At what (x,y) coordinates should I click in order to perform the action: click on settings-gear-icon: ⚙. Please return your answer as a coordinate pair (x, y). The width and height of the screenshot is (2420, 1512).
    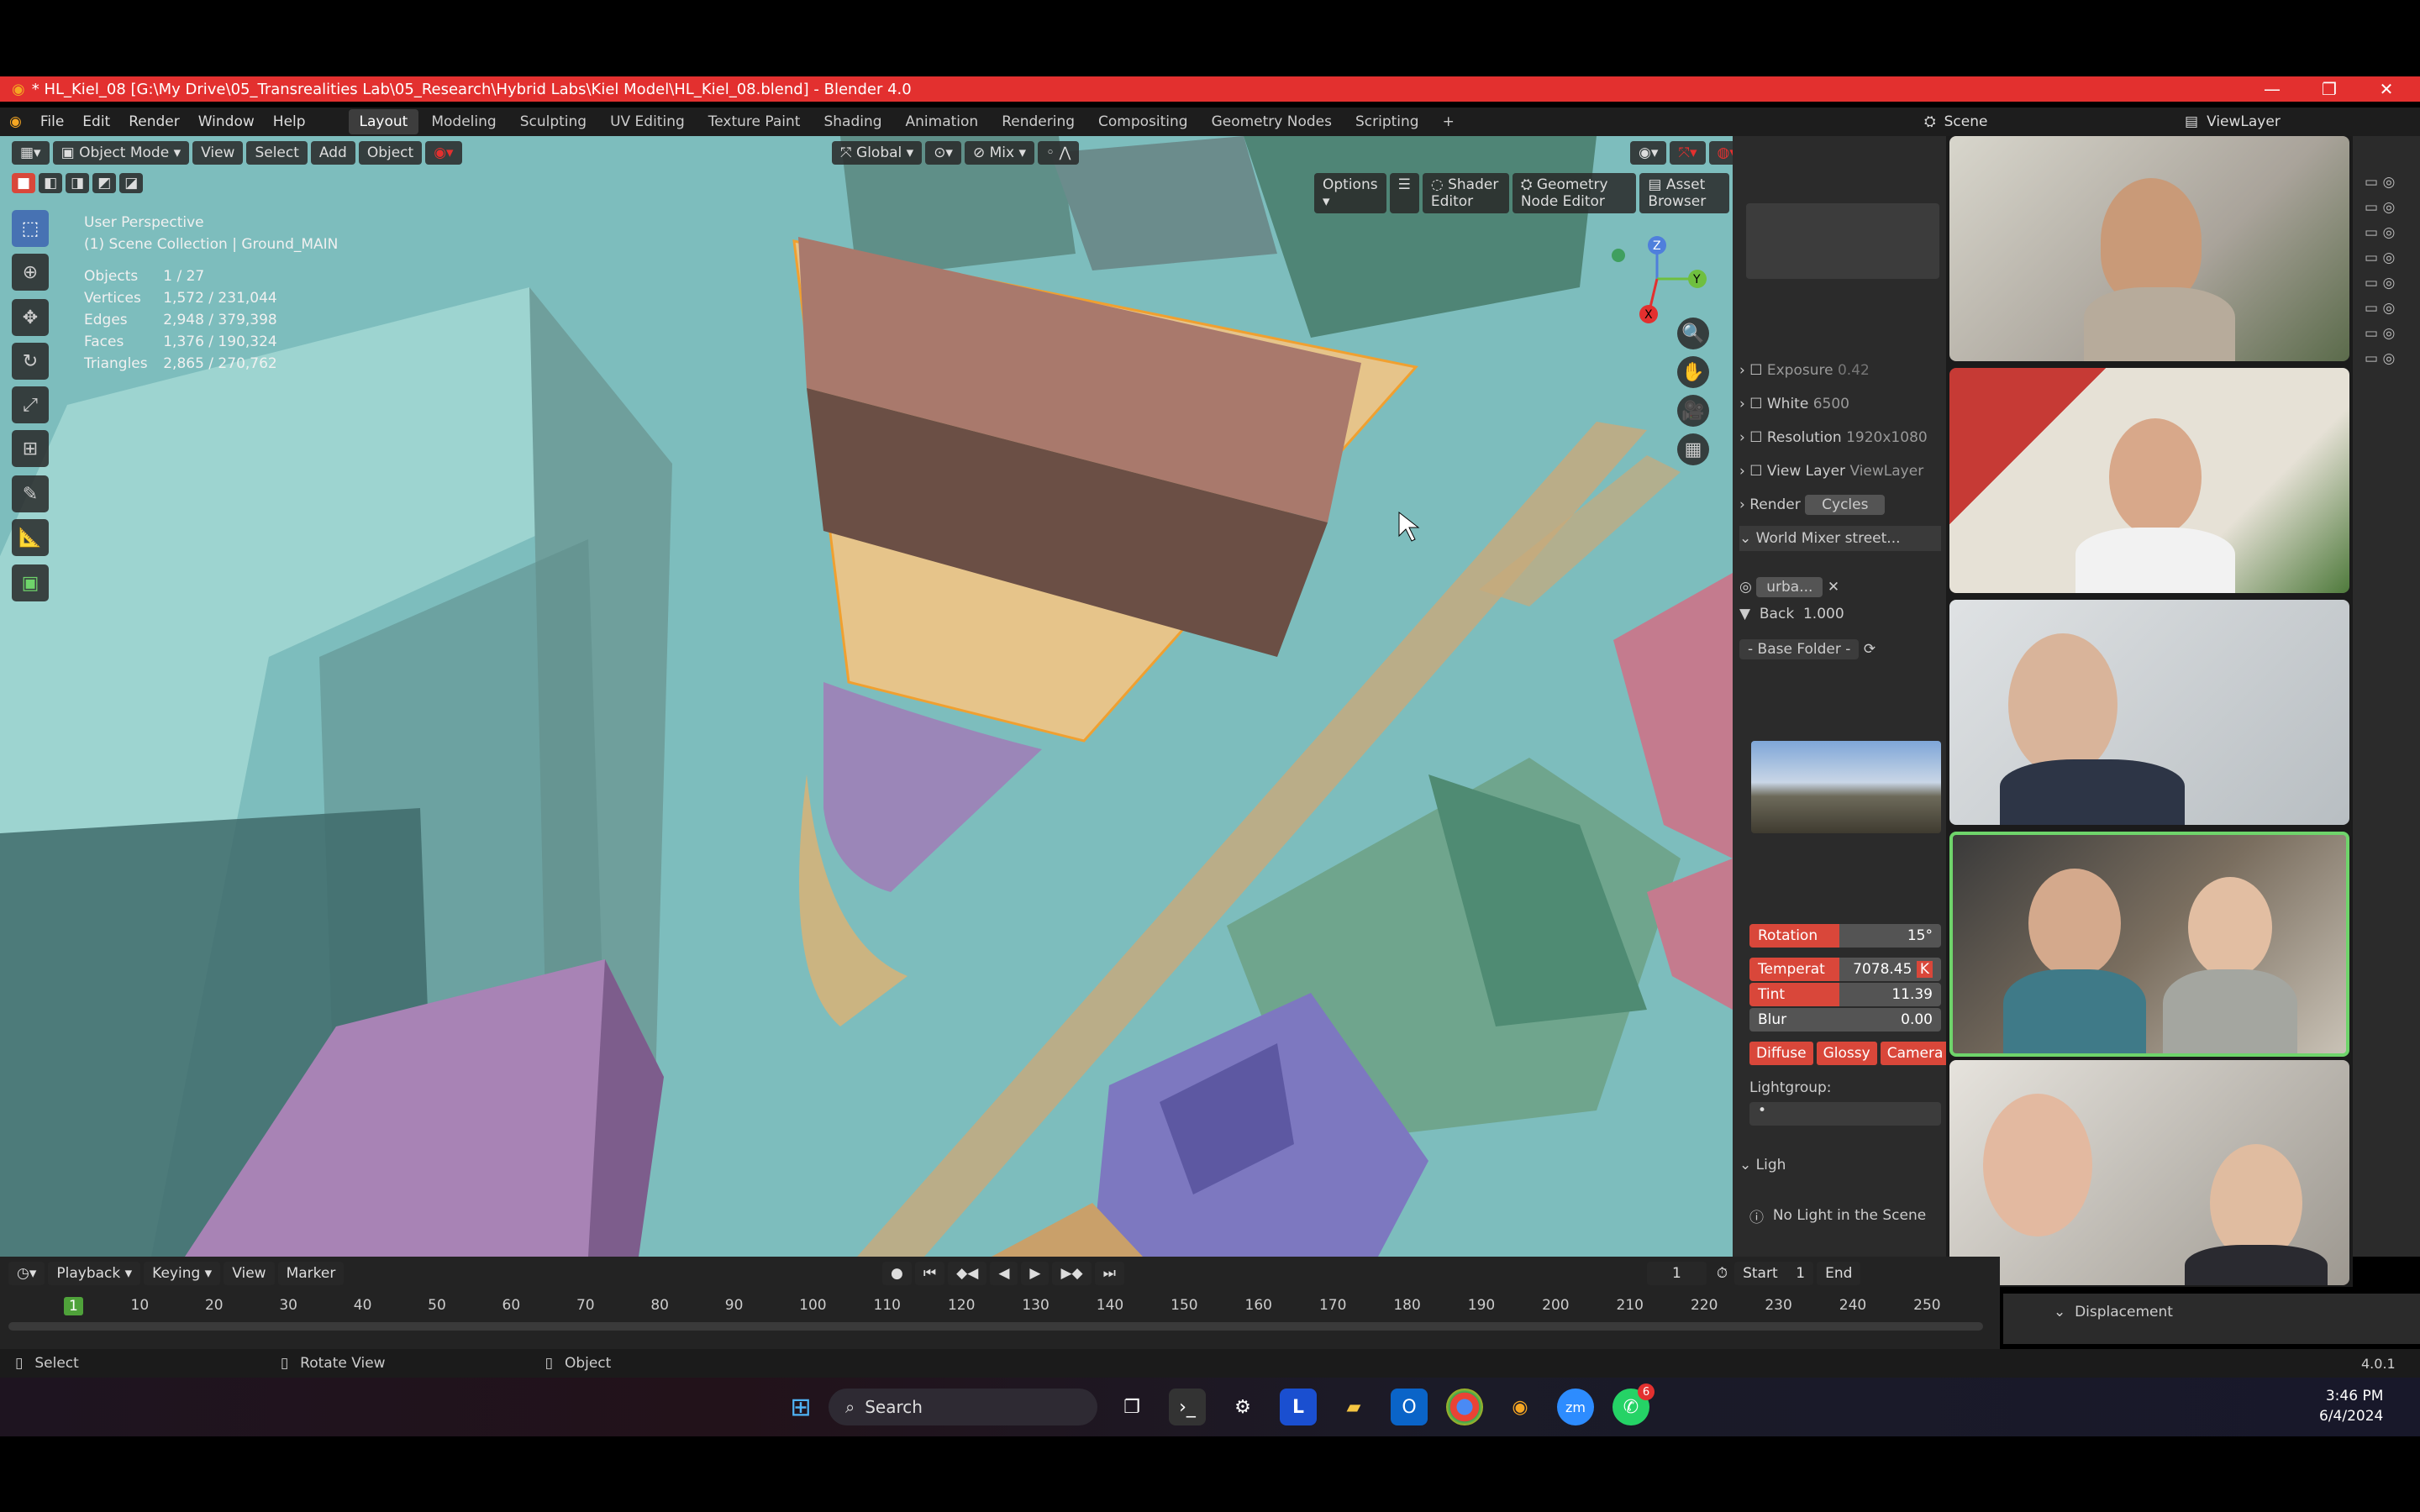
    Looking at the image, I should click on (1242, 1407).